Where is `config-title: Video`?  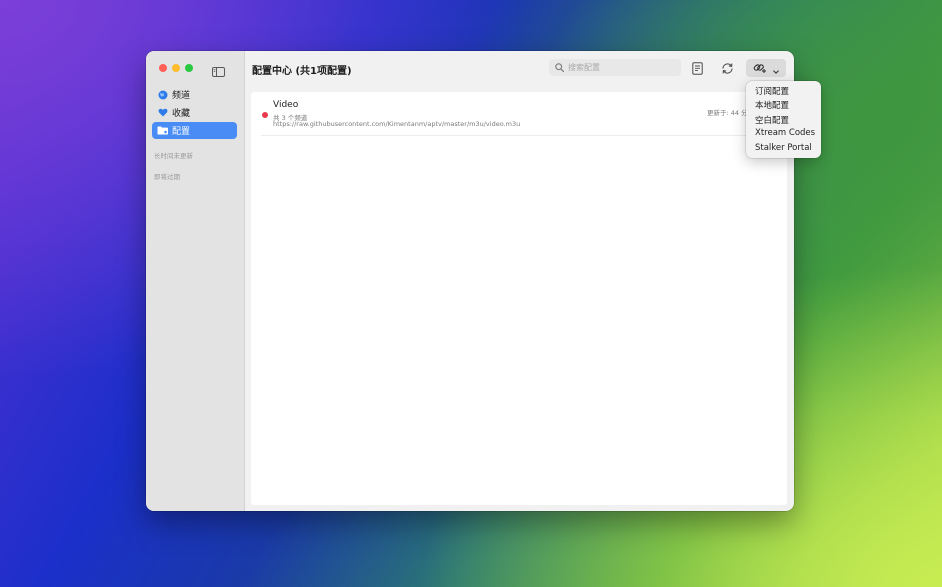 config-title: Video is located at coordinates (286, 105).